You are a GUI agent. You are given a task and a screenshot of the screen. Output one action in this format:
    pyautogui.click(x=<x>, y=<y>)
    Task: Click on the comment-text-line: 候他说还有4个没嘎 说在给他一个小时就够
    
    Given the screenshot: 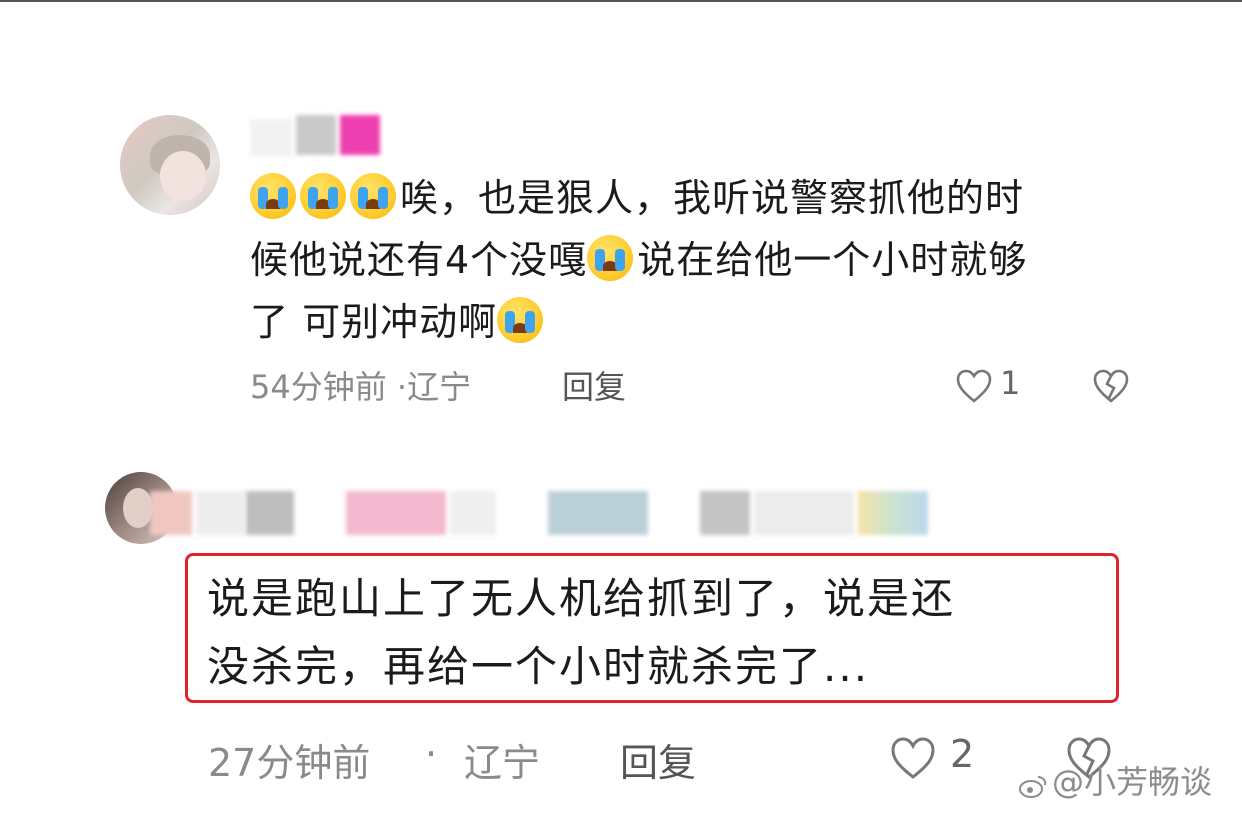 What is the action you would take?
    pyautogui.click(x=638, y=260)
    